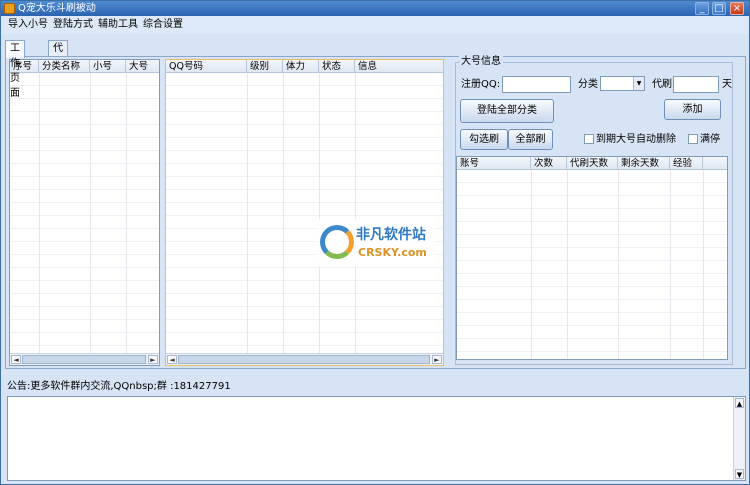 This screenshot has height=485, width=750. I want to click on tab-account-management: 代刷号码管理, so click(58, 84).